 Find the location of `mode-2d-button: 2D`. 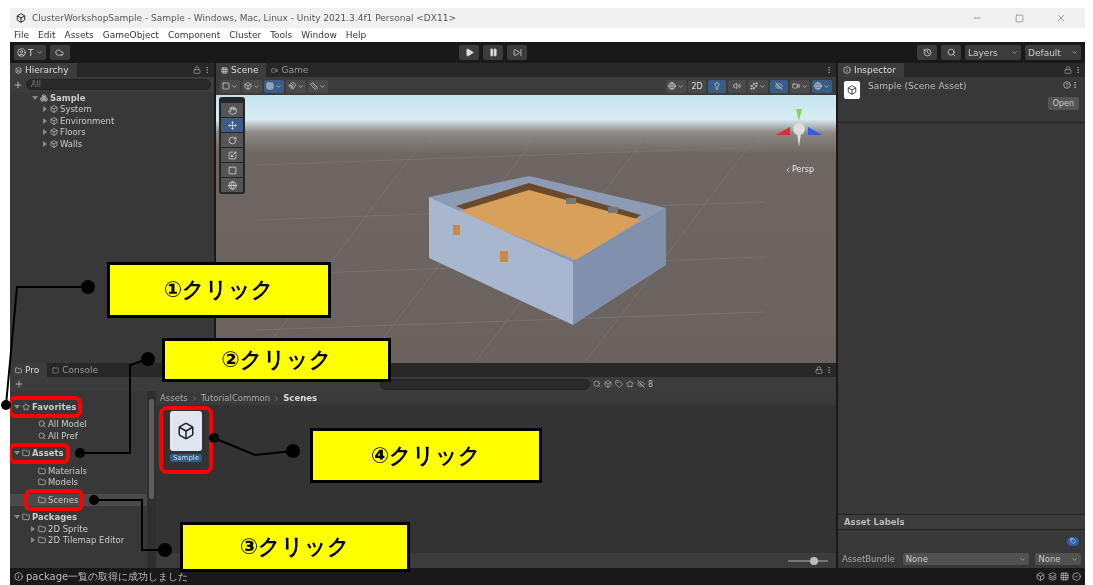

mode-2d-button: 2D is located at coordinates (697, 86).